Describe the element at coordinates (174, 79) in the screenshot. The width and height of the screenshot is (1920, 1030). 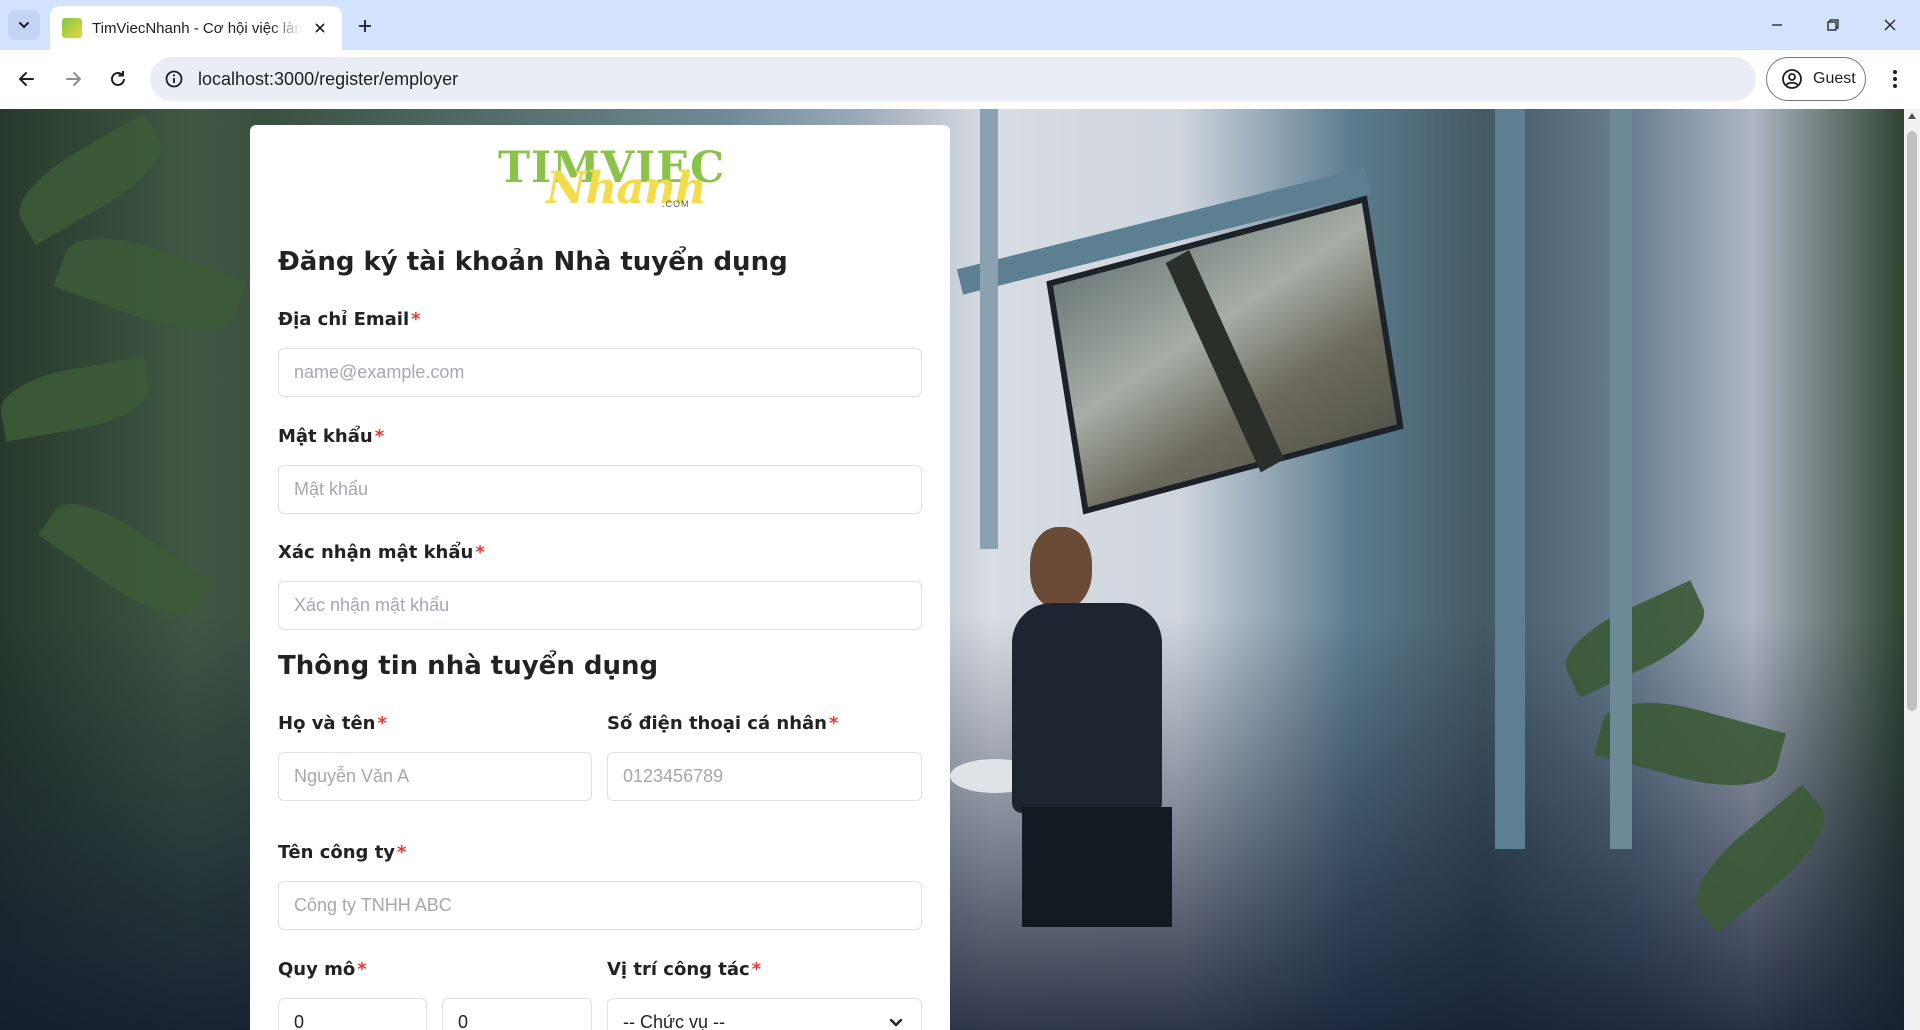
I see `info-icon` at that location.